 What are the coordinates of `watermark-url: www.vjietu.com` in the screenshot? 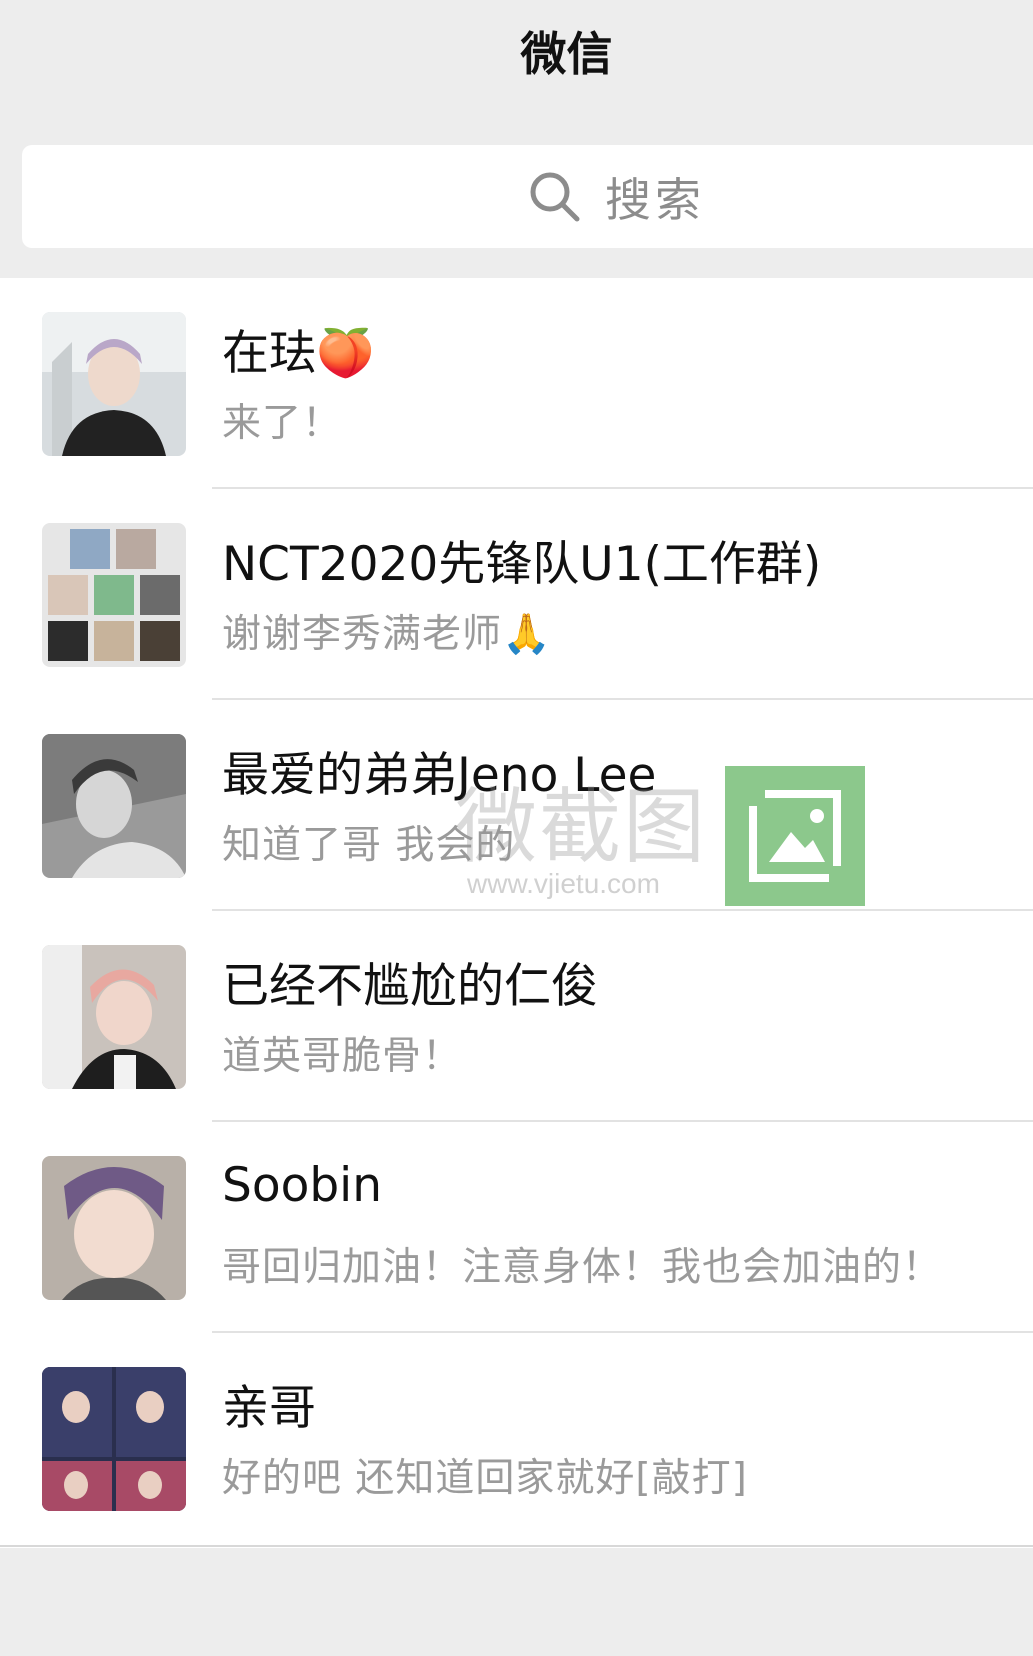 It's located at (563, 883).